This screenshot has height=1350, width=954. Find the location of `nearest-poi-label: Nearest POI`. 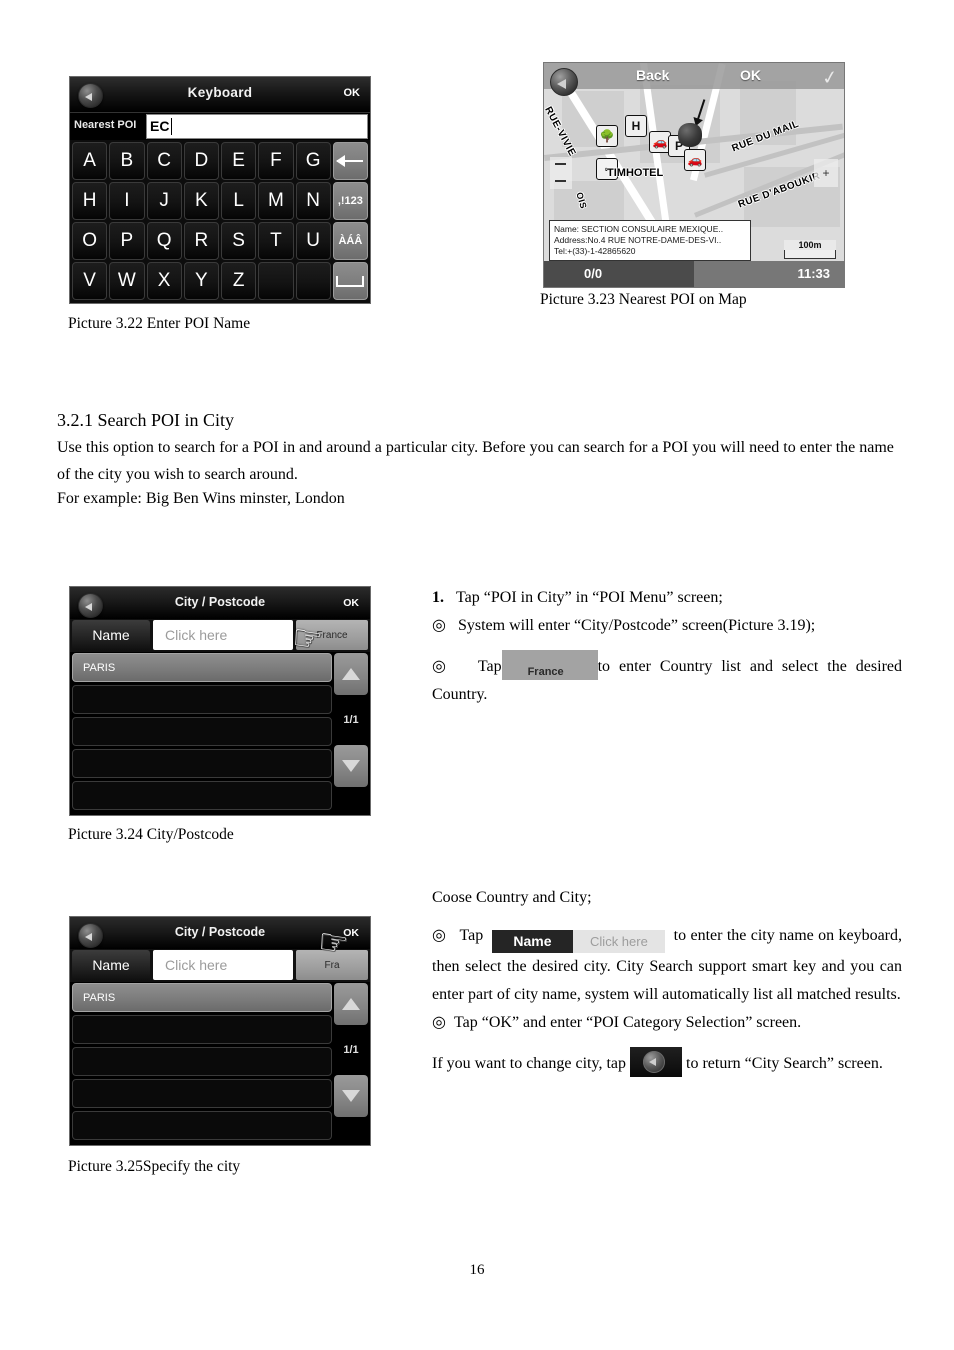

nearest-poi-label: Nearest POI is located at coordinates (105, 125).